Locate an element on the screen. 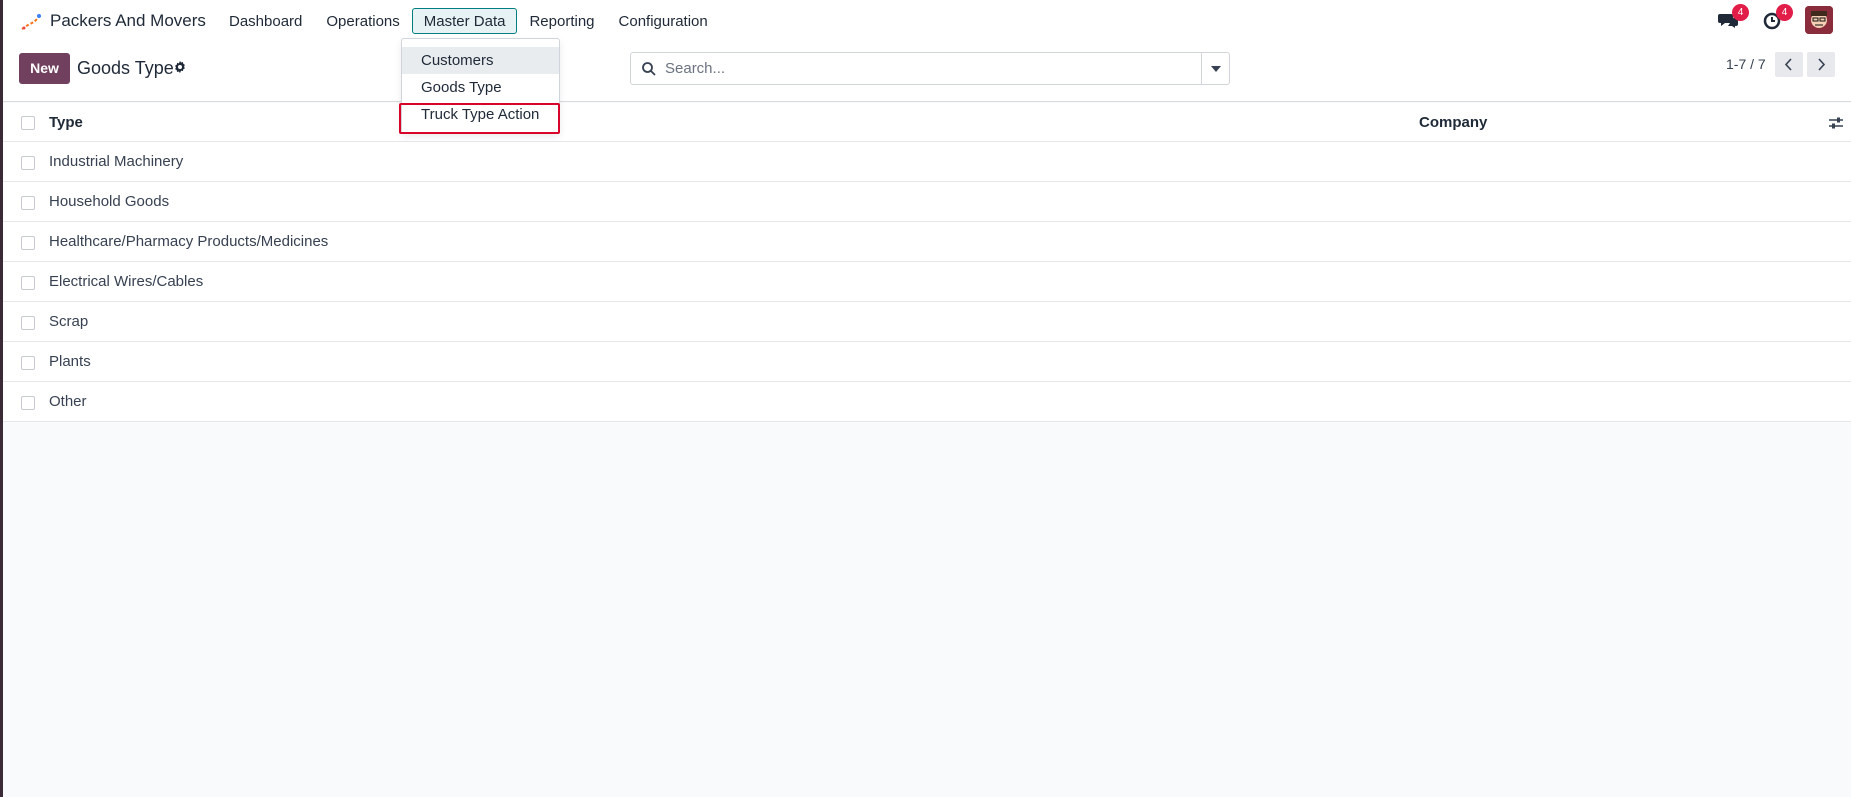 The height and width of the screenshot is (797, 1851). table-header: Type Company is located at coordinates (927, 122).